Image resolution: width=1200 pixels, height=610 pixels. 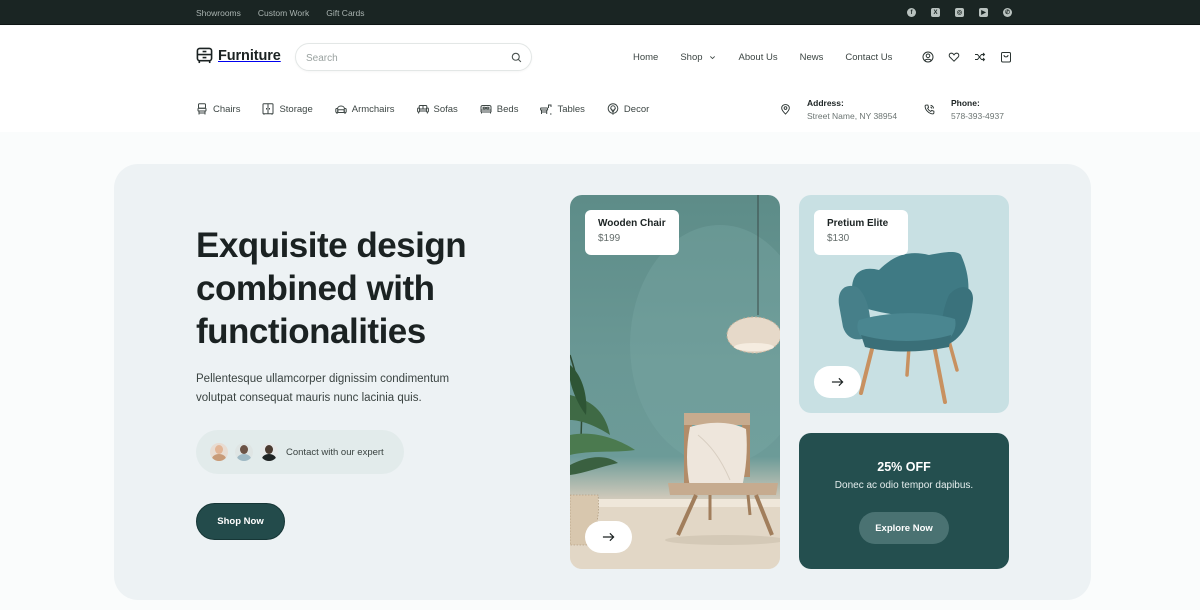 What do you see at coordinates (904, 528) in the screenshot?
I see `explore-now-button: Explore Now` at bounding box center [904, 528].